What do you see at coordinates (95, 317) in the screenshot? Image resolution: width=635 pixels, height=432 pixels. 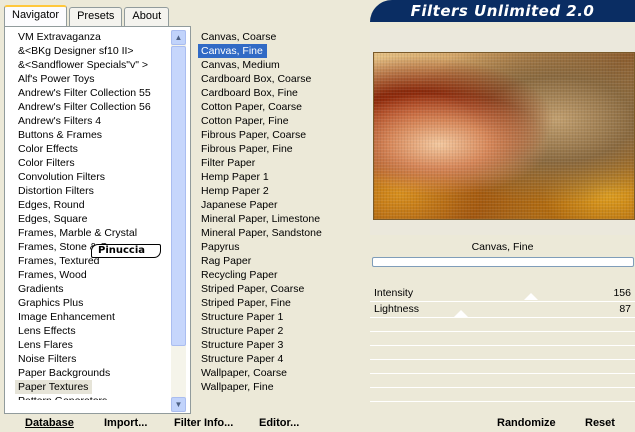 I see `category-item: Image Enhancement` at bounding box center [95, 317].